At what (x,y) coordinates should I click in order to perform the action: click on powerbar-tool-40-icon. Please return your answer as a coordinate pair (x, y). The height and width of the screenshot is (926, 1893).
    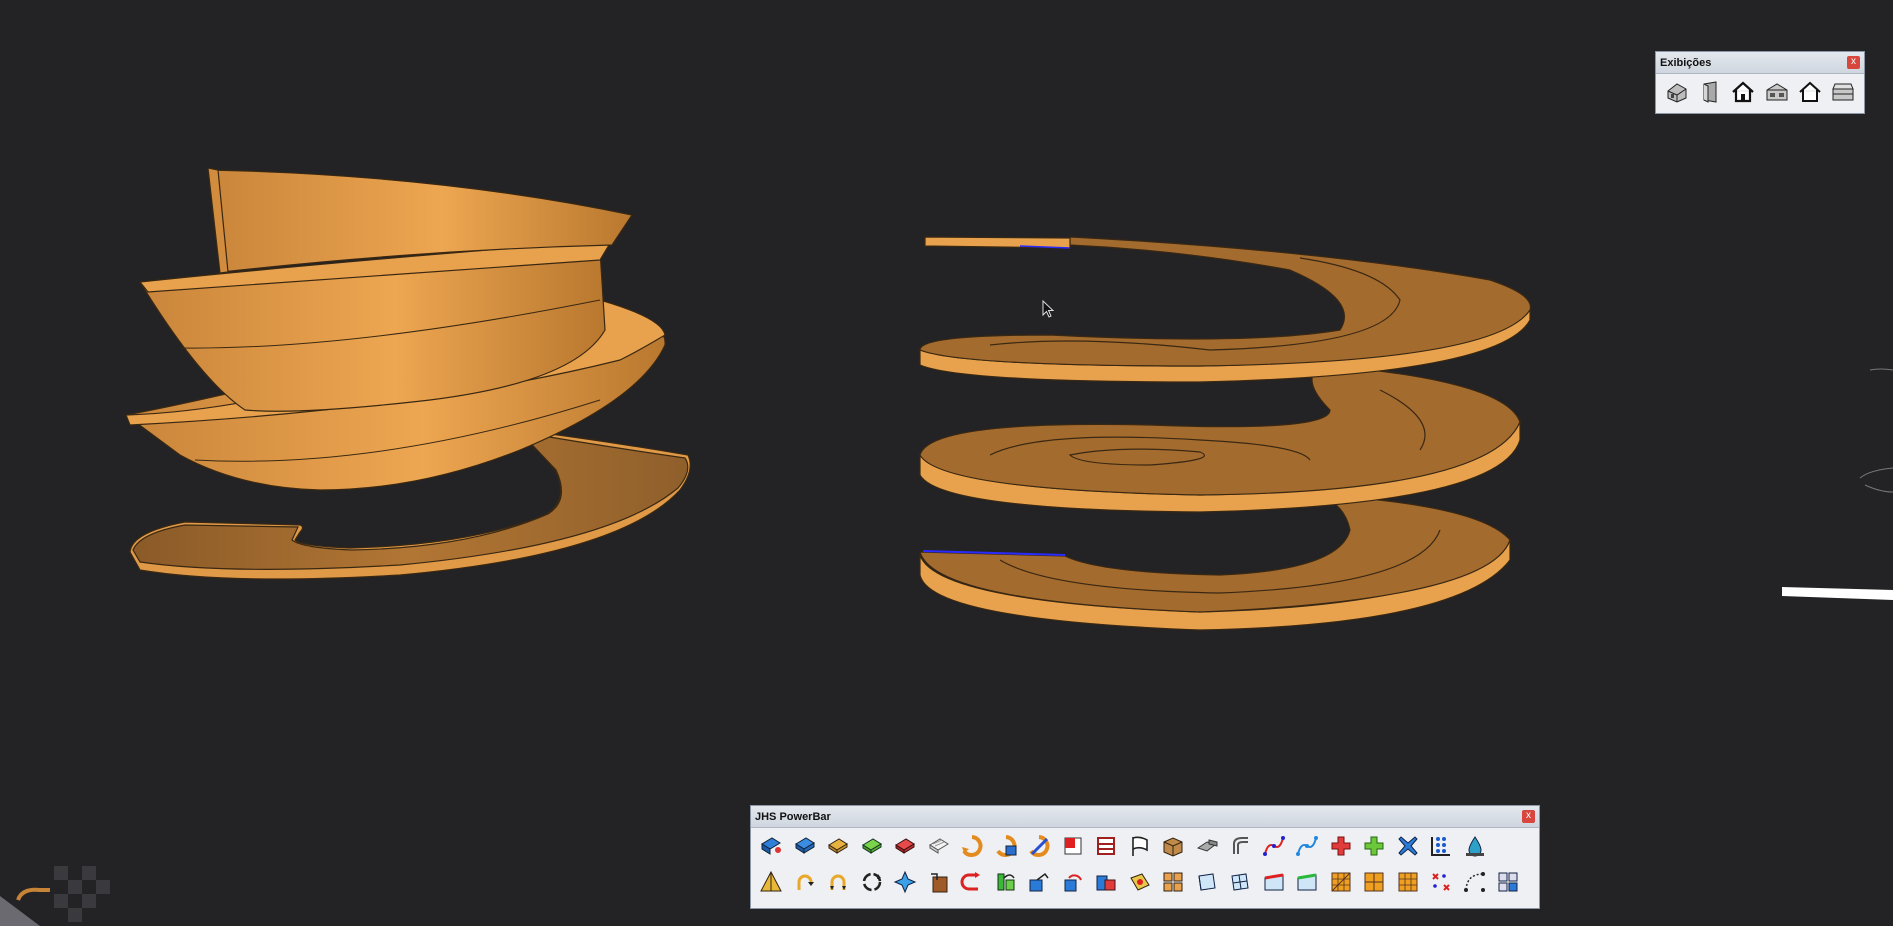
    Looking at the image, I should click on (1341, 882).